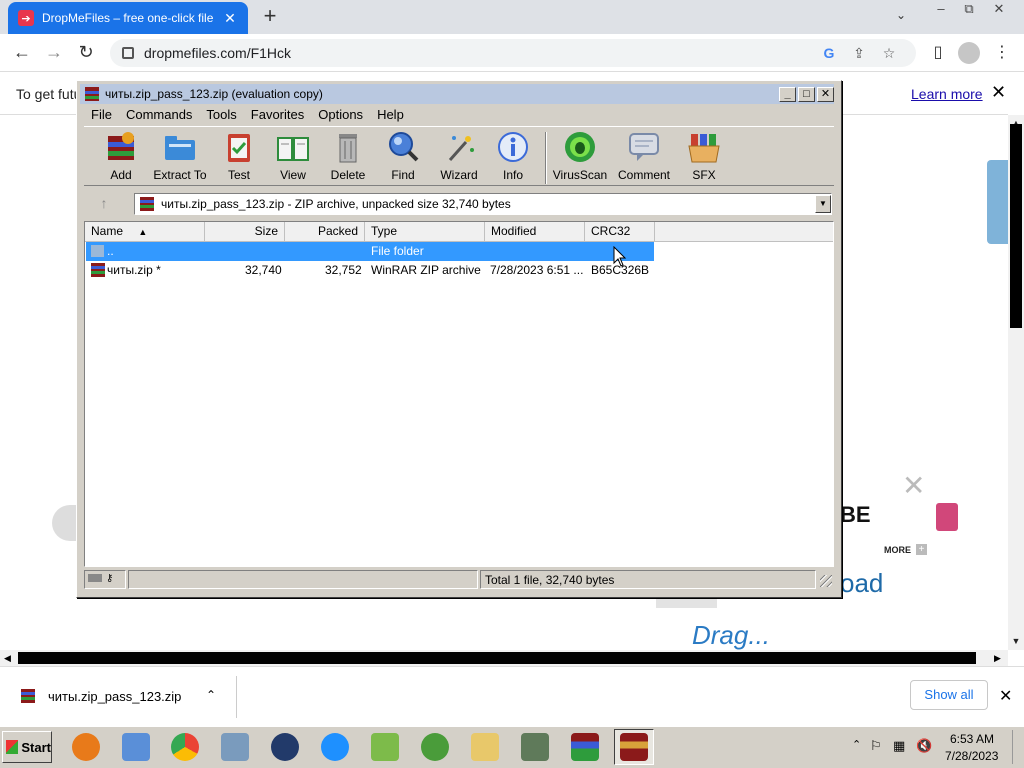 Image resolution: width=1024 pixels, height=768 pixels. Describe the element at coordinates (485, 747) in the screenshot. I see `taskbar-folder-icon` at that location.